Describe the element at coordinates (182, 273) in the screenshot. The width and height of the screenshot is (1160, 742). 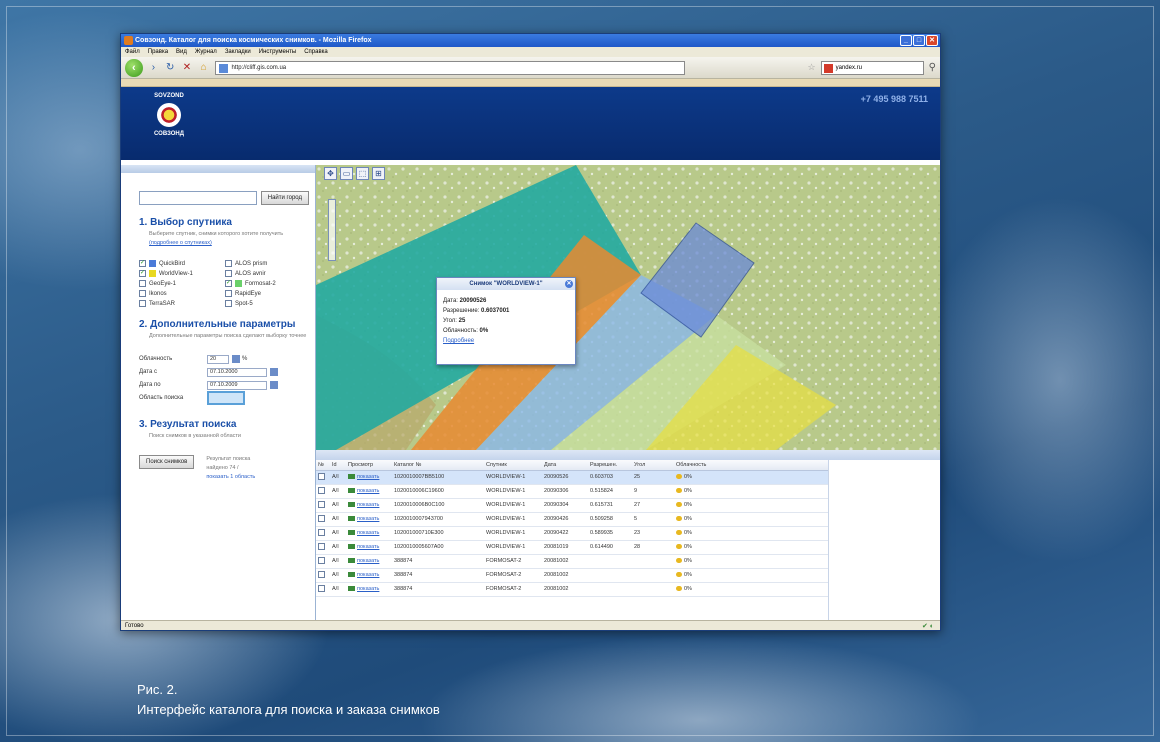
I see `satellite-worldview1: ✓ WorldView-1` at that location.